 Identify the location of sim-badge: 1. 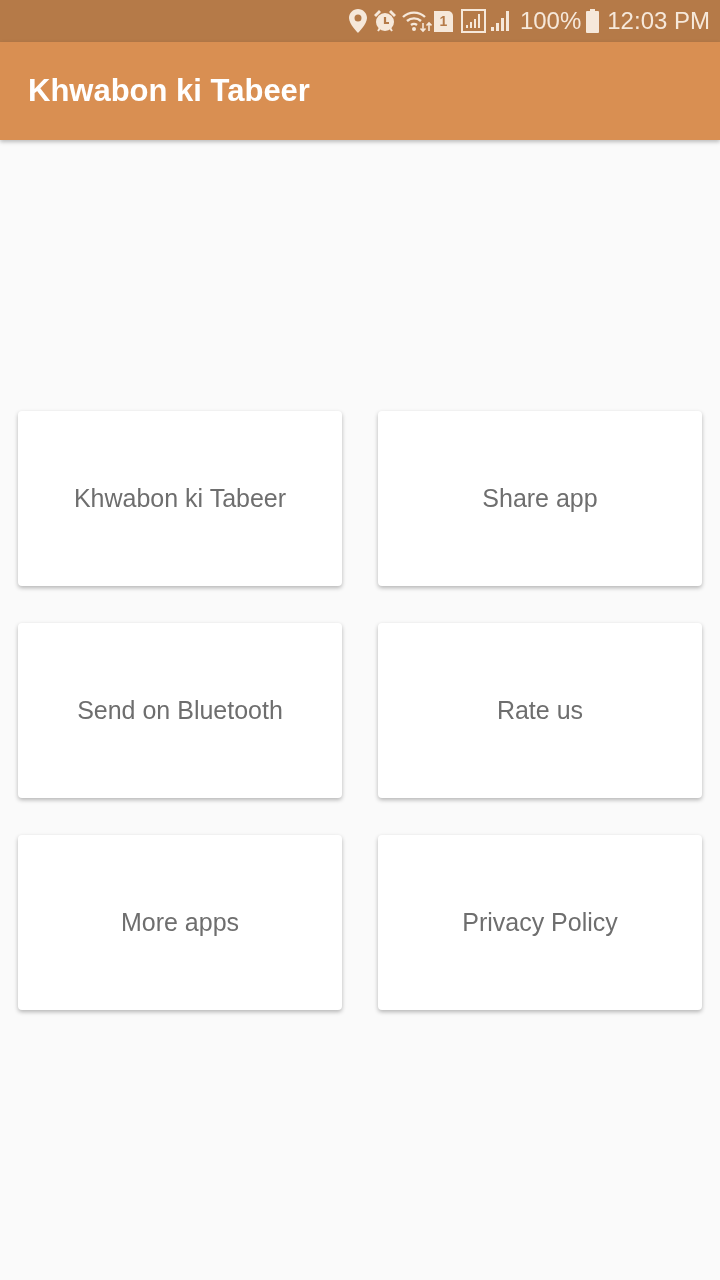
(443, 21).